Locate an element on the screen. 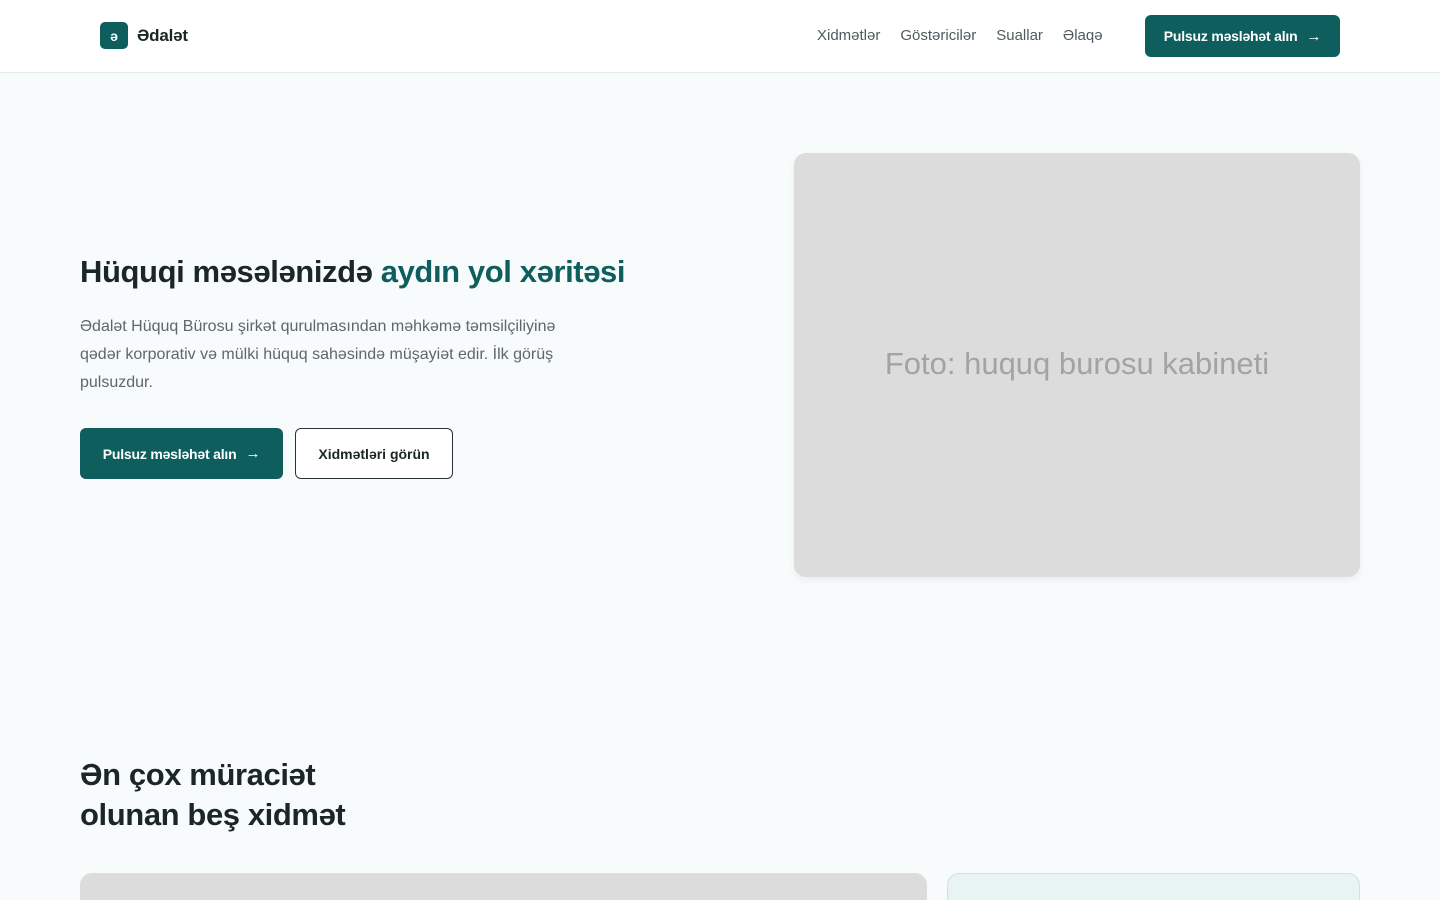  hero-secondary-label: Xidmətləri görün is located at coordinates (374, 453).